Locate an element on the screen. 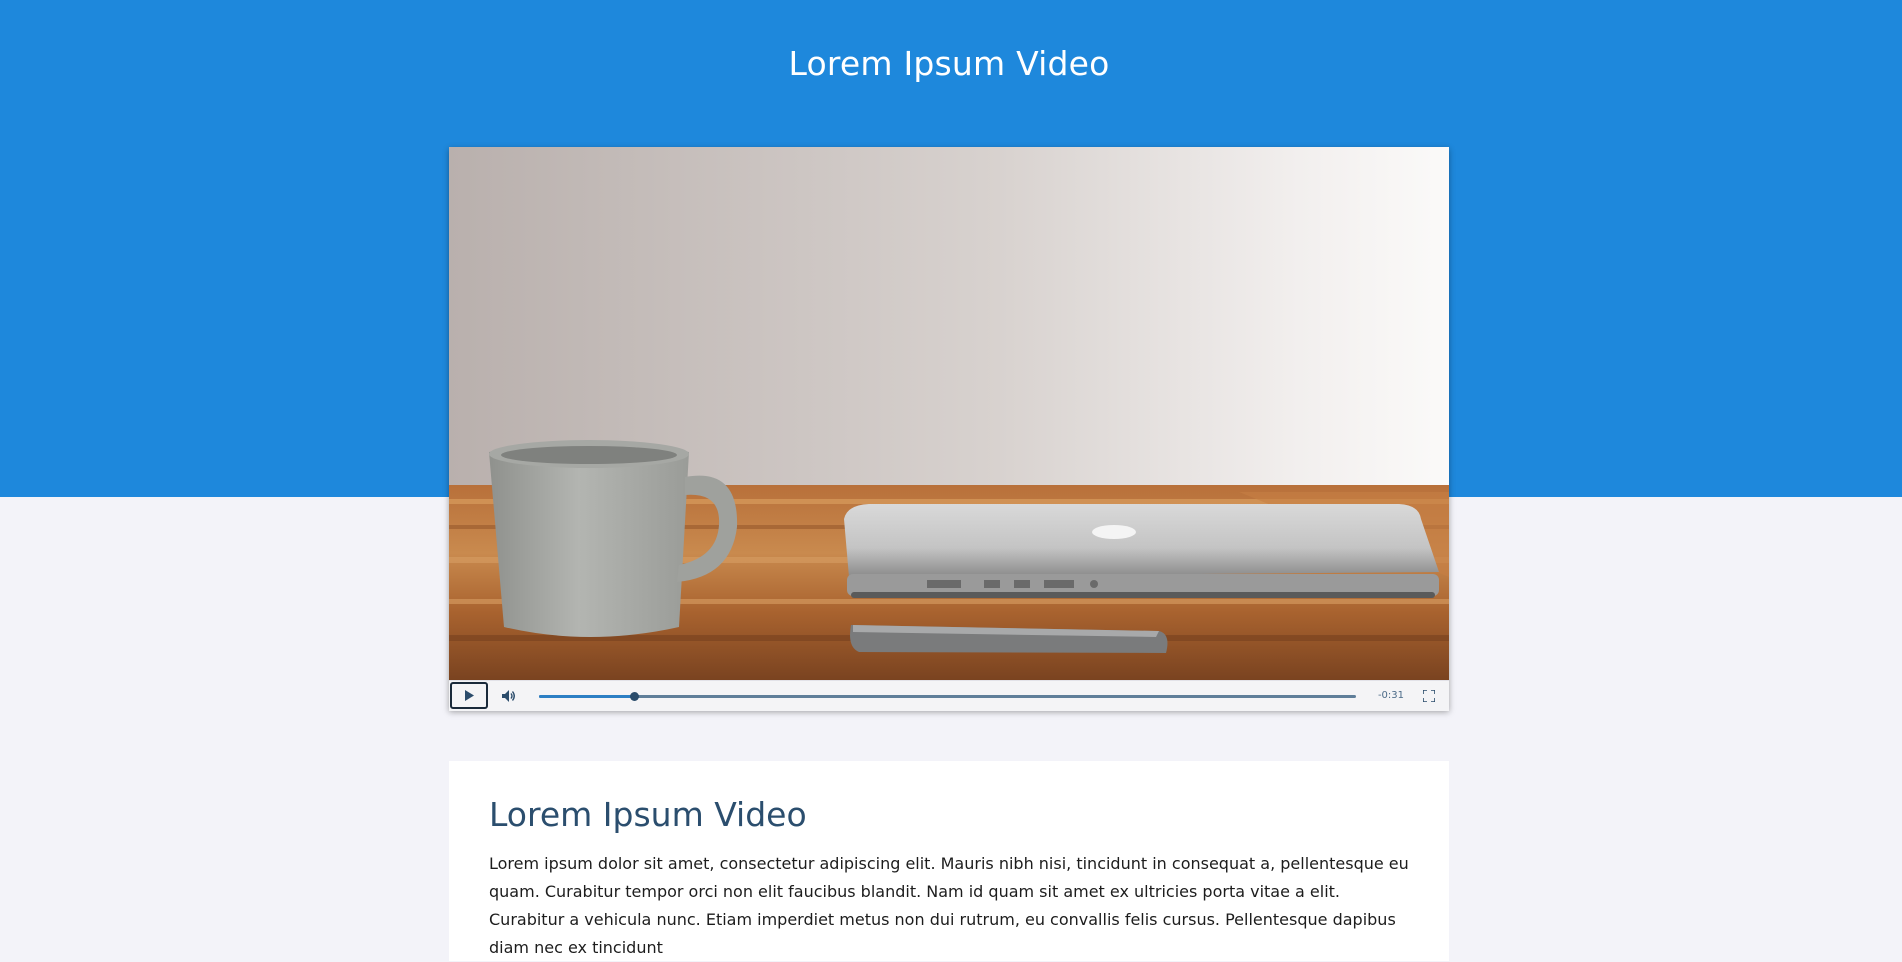  play-button is located at coordinates (469, 695).